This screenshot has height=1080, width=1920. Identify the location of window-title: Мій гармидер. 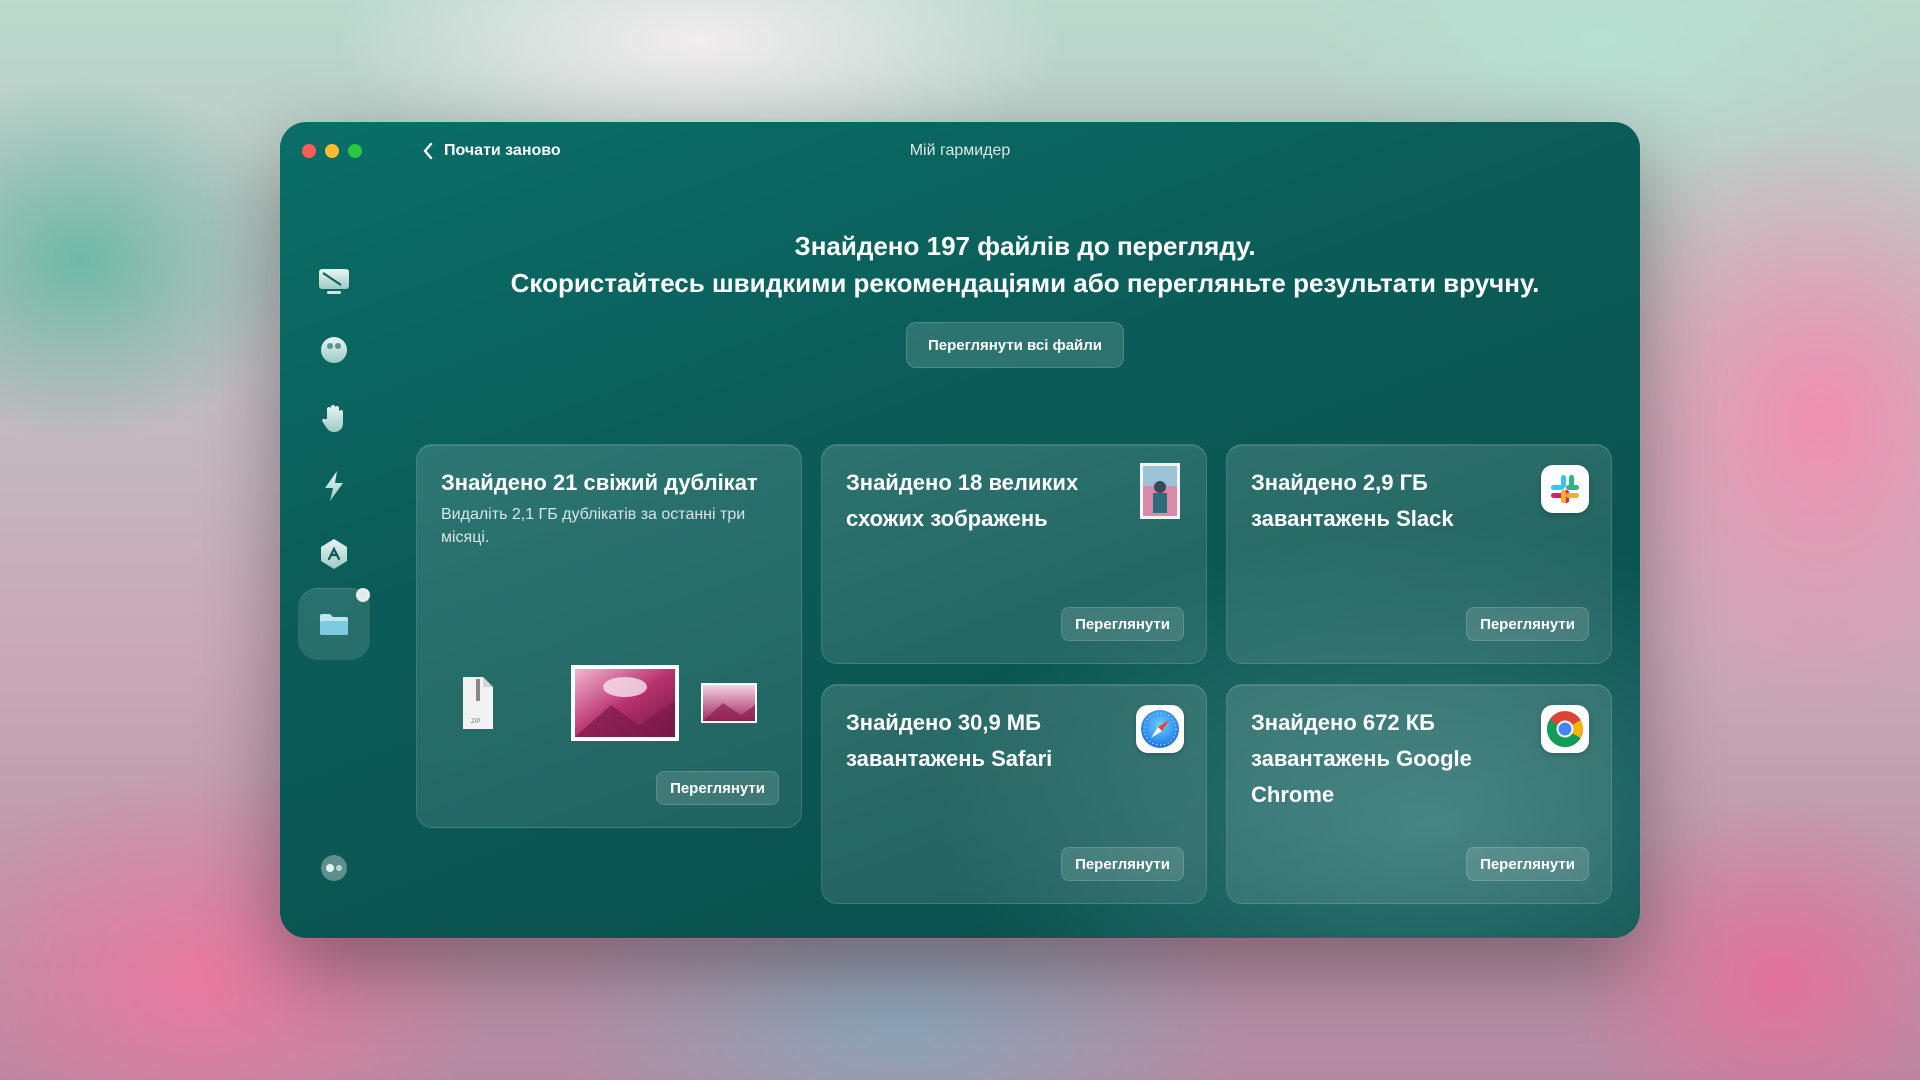
(960, 150).